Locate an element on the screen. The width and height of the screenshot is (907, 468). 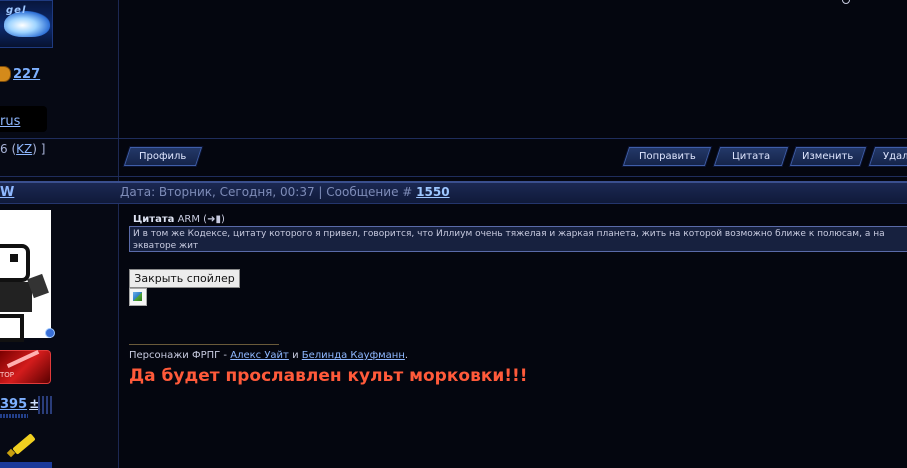
change-button: Изменить is located at coordinates (828, 156).